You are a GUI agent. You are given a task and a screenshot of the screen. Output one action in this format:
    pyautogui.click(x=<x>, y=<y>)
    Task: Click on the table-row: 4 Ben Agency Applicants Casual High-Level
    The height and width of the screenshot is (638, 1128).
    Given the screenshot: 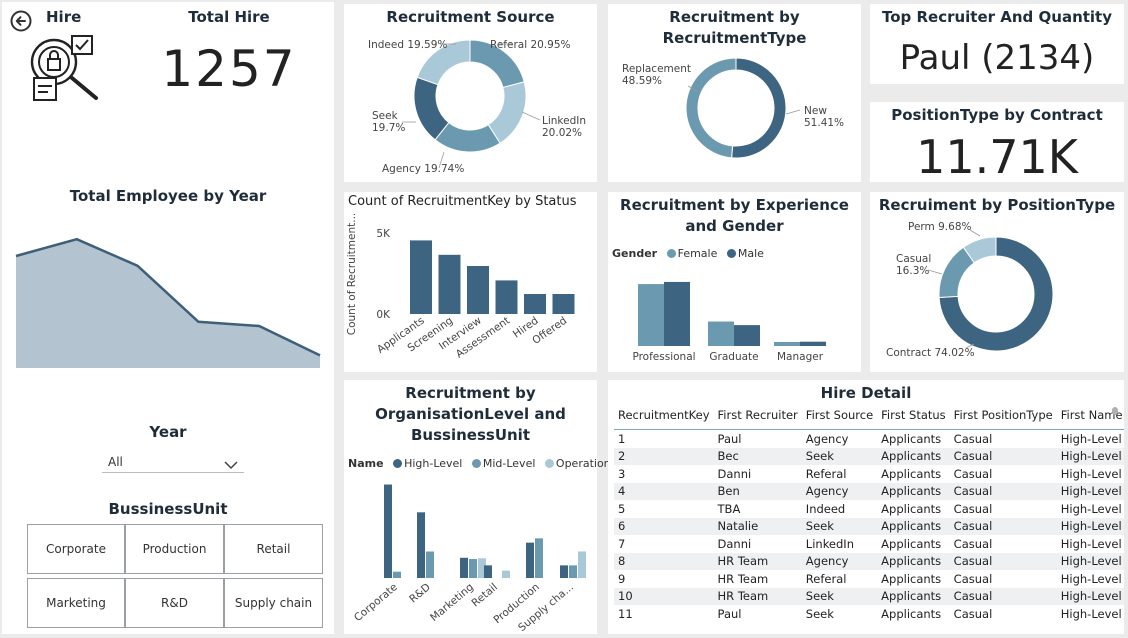 What is the action you would take?
    pyautogui.click(x=869, y=491)
    